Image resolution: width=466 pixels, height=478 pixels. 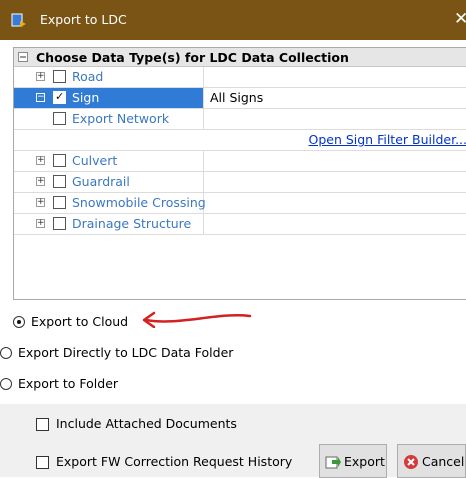 I want to click on app-icon, so click(x=18, y=20).